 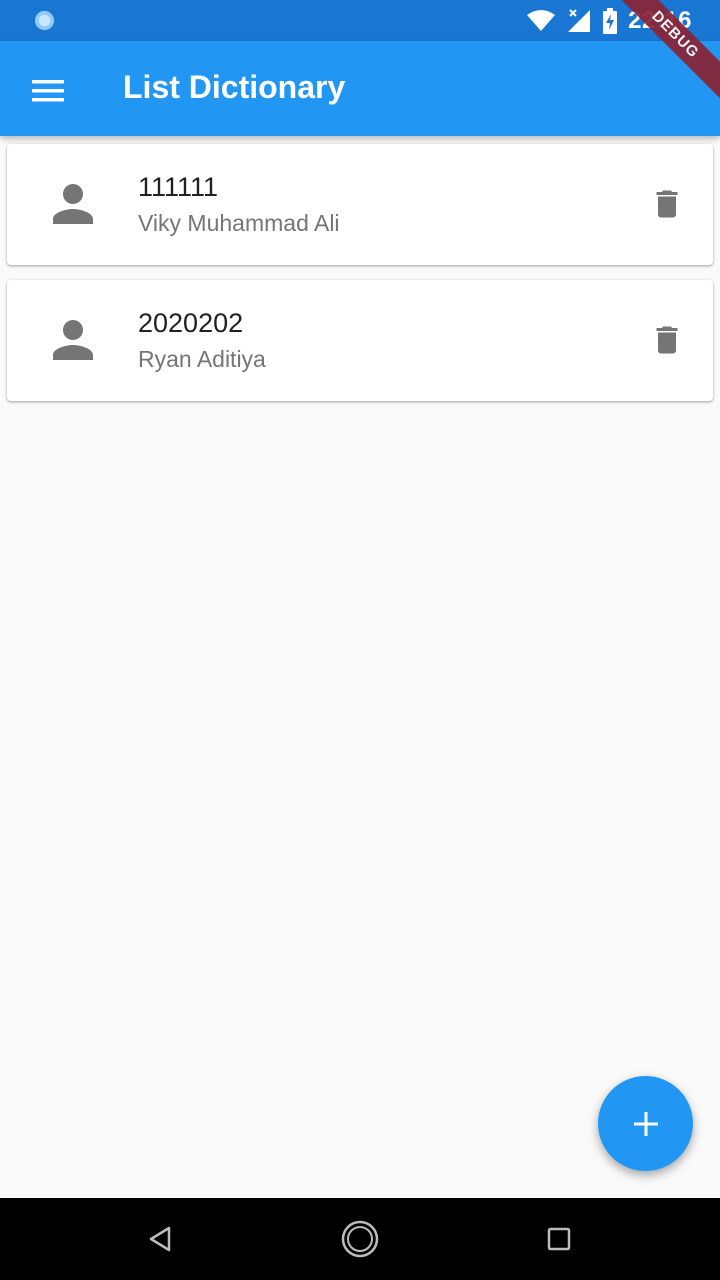 I want to click on recents-button, so click(x=559, y=1239).